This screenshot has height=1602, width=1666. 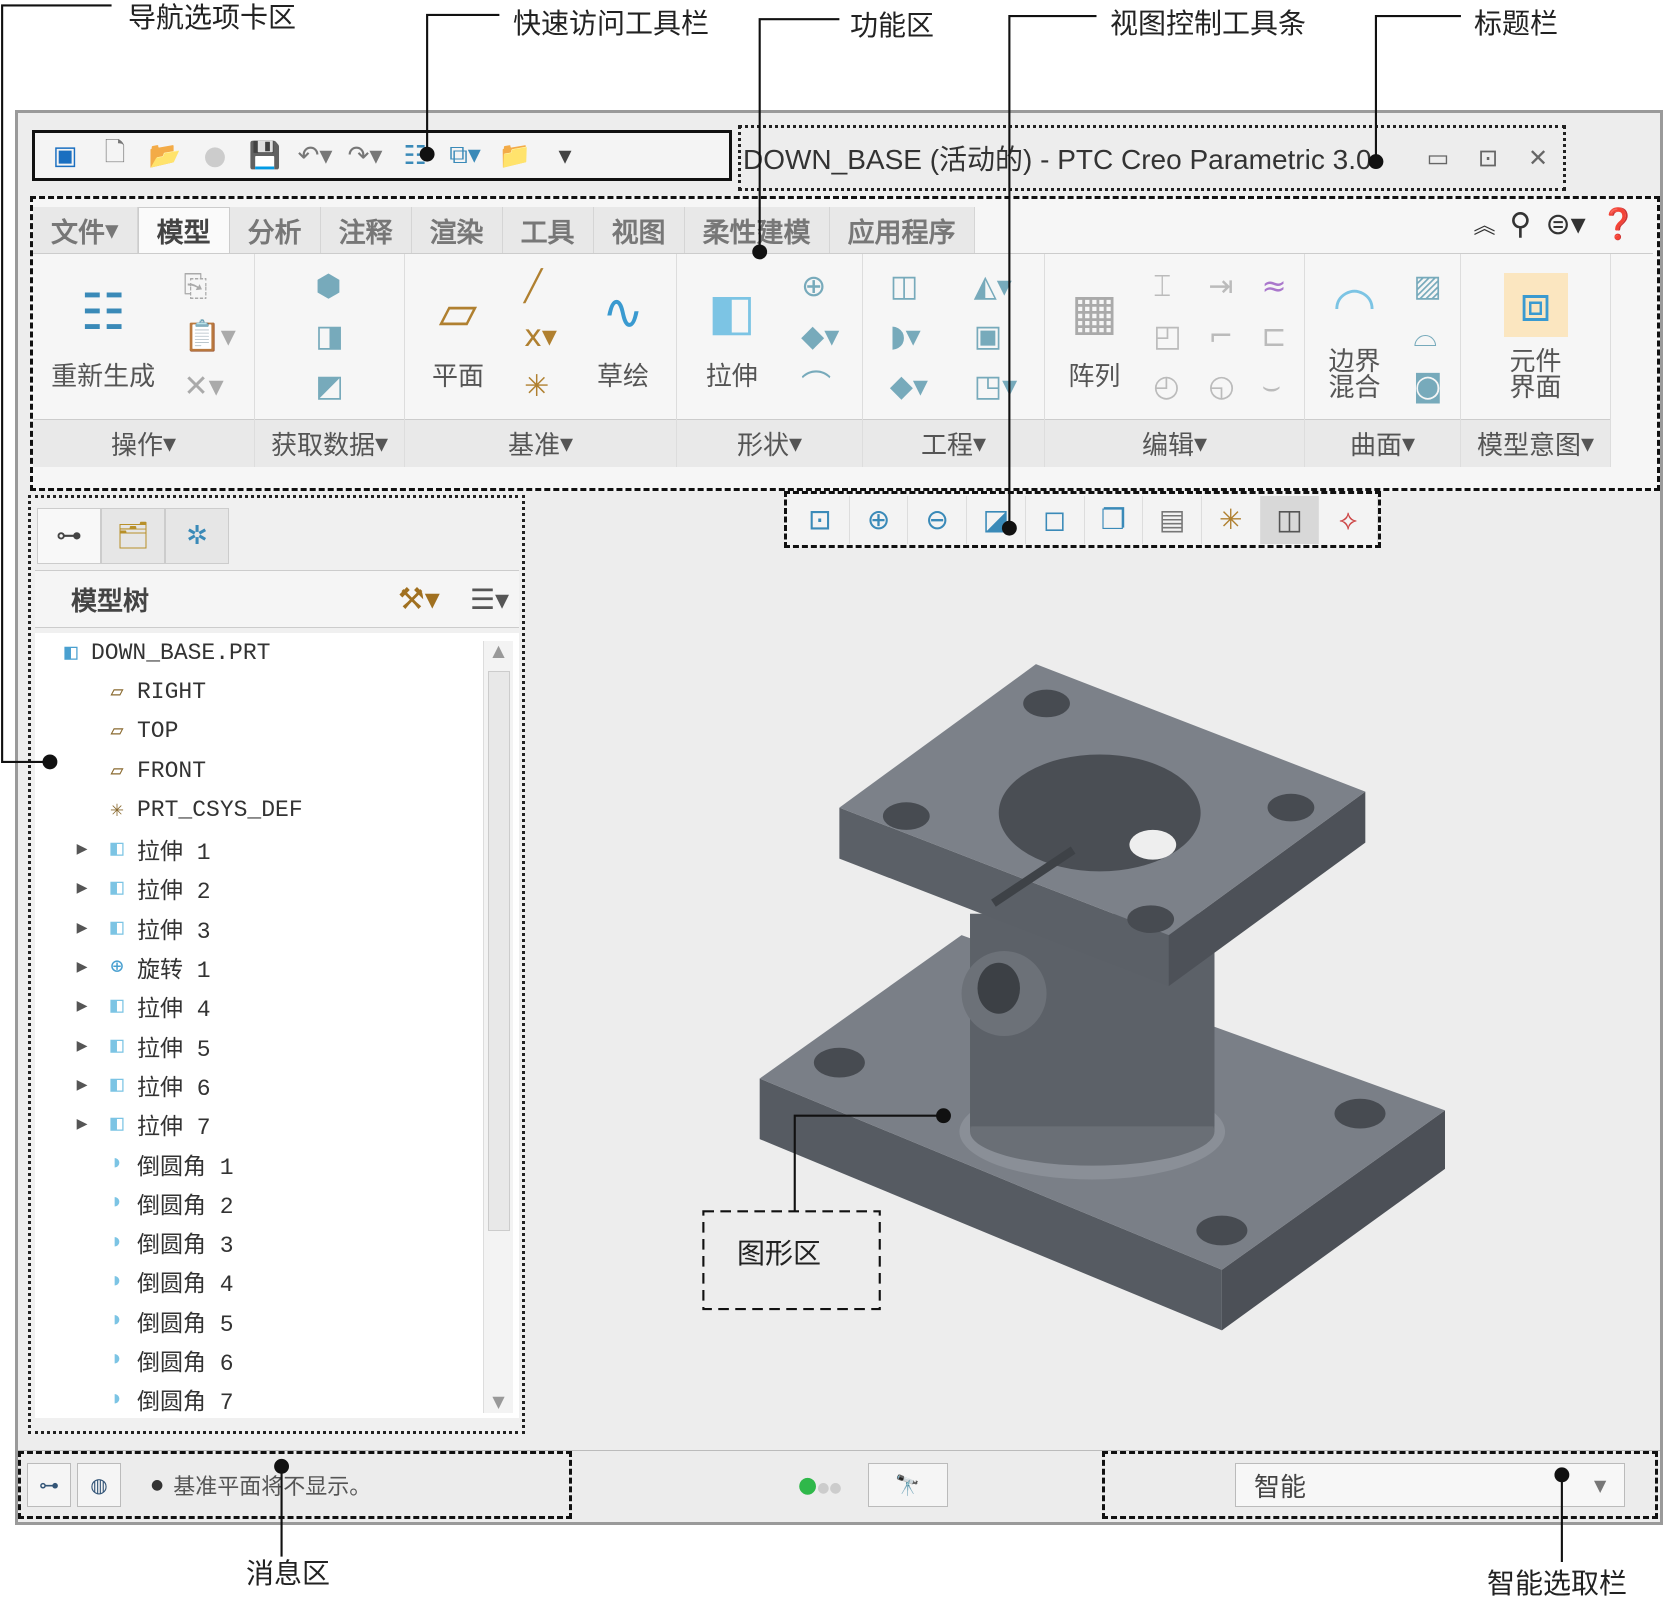 What do you see at coordinates (1557, 1583) in the screenshot?
I see `callout-smart-filter: 智能选取栏` at bounding box center [1557, 1583].